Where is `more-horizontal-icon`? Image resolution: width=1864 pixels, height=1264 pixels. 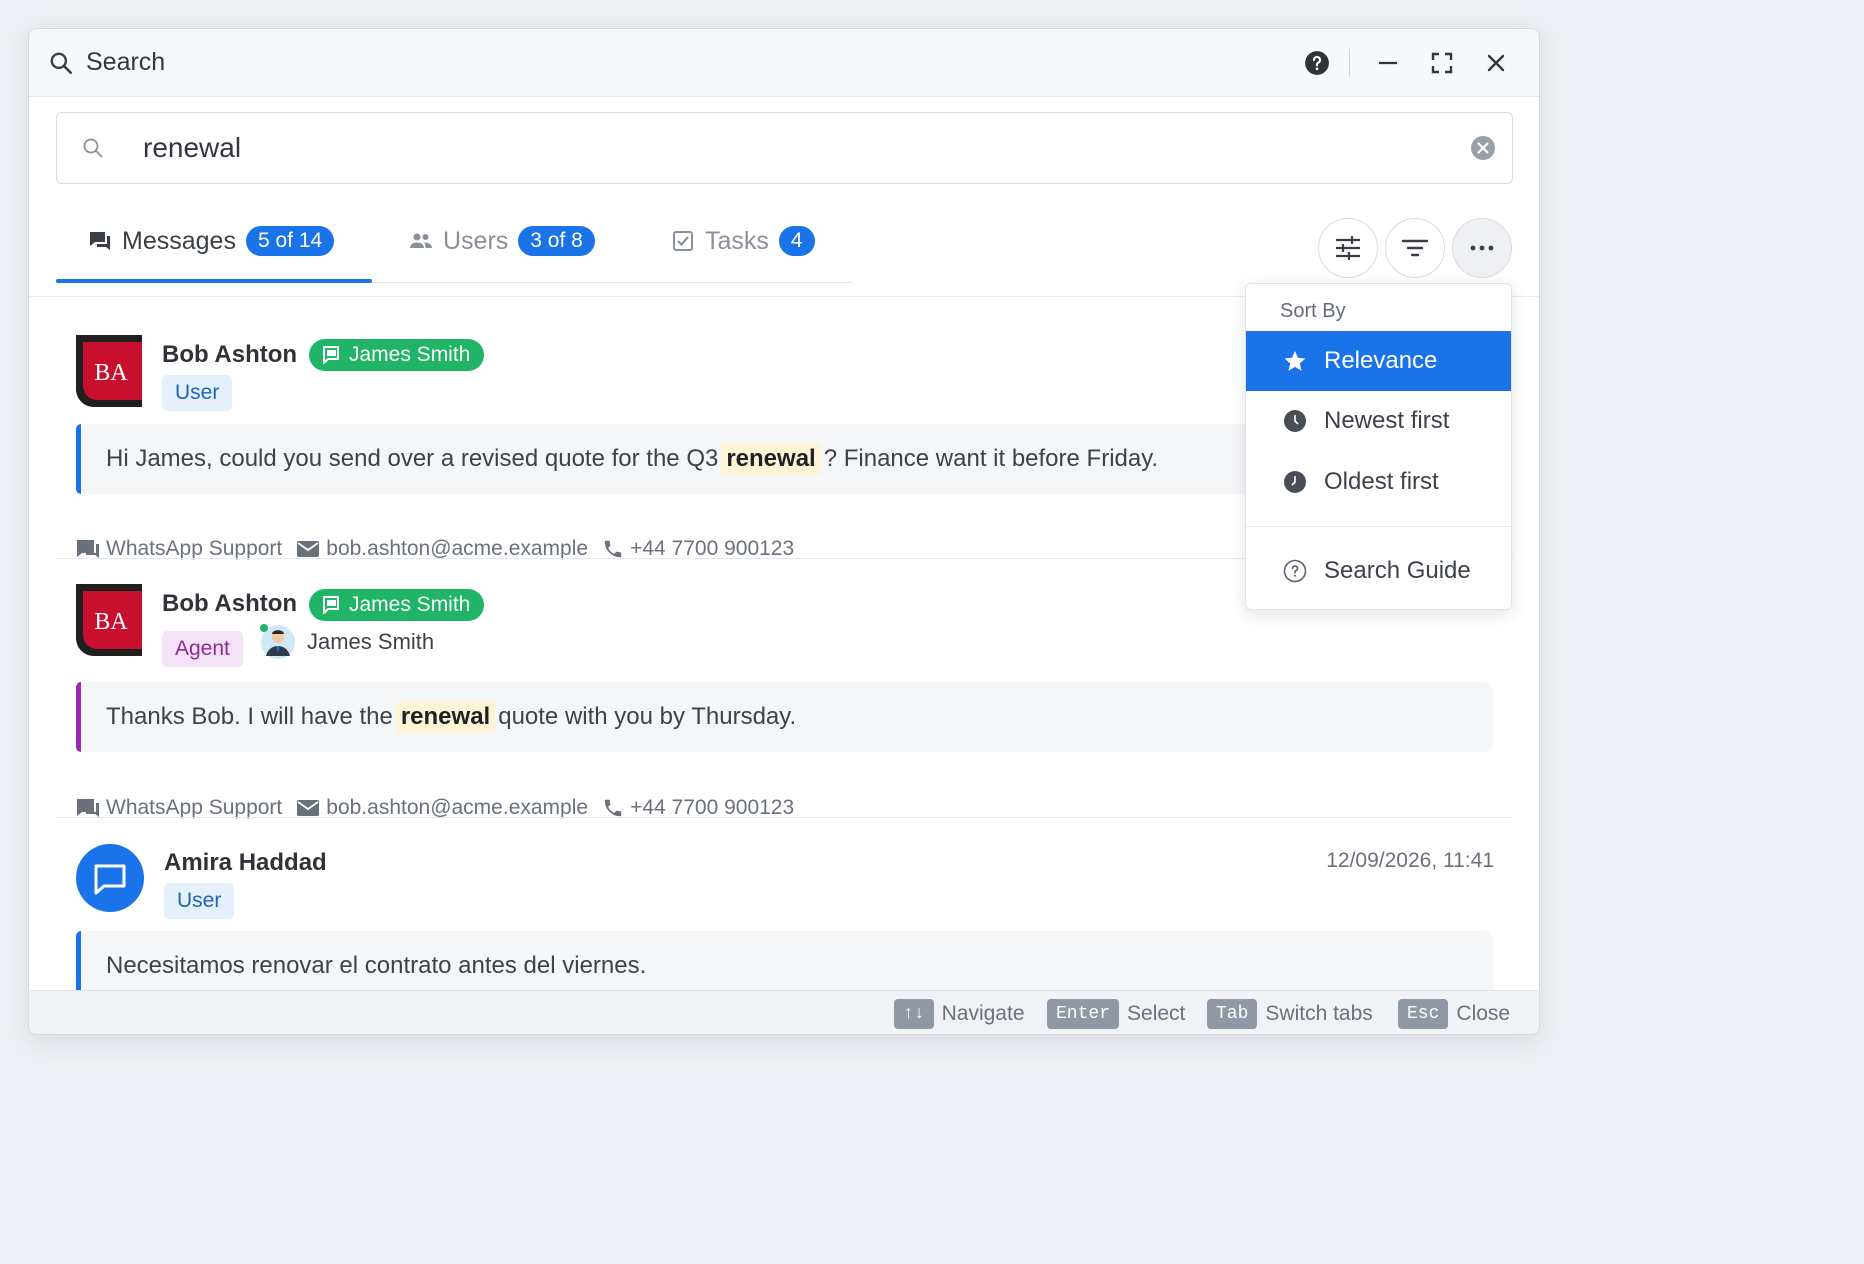
more-horizontal-icon is located at coordinates (1482, 248).